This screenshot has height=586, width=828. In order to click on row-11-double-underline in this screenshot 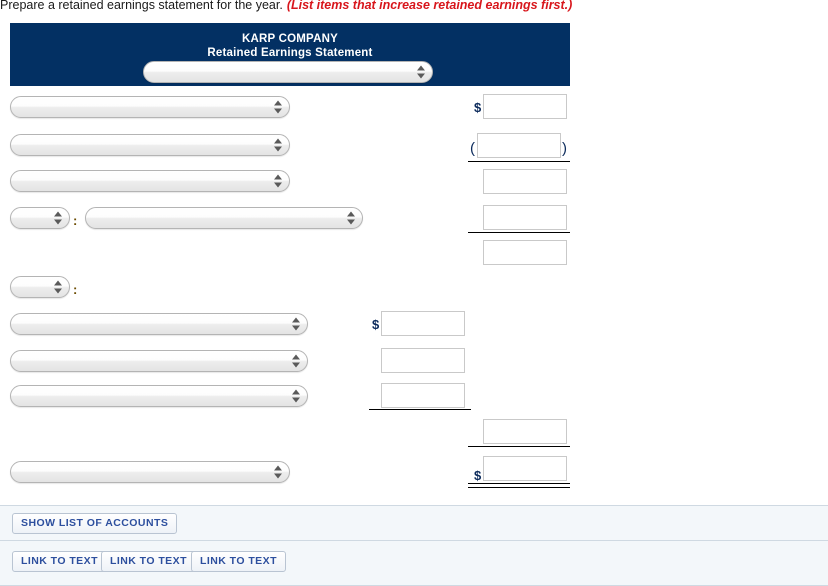, I will do `click(519, 485)`.